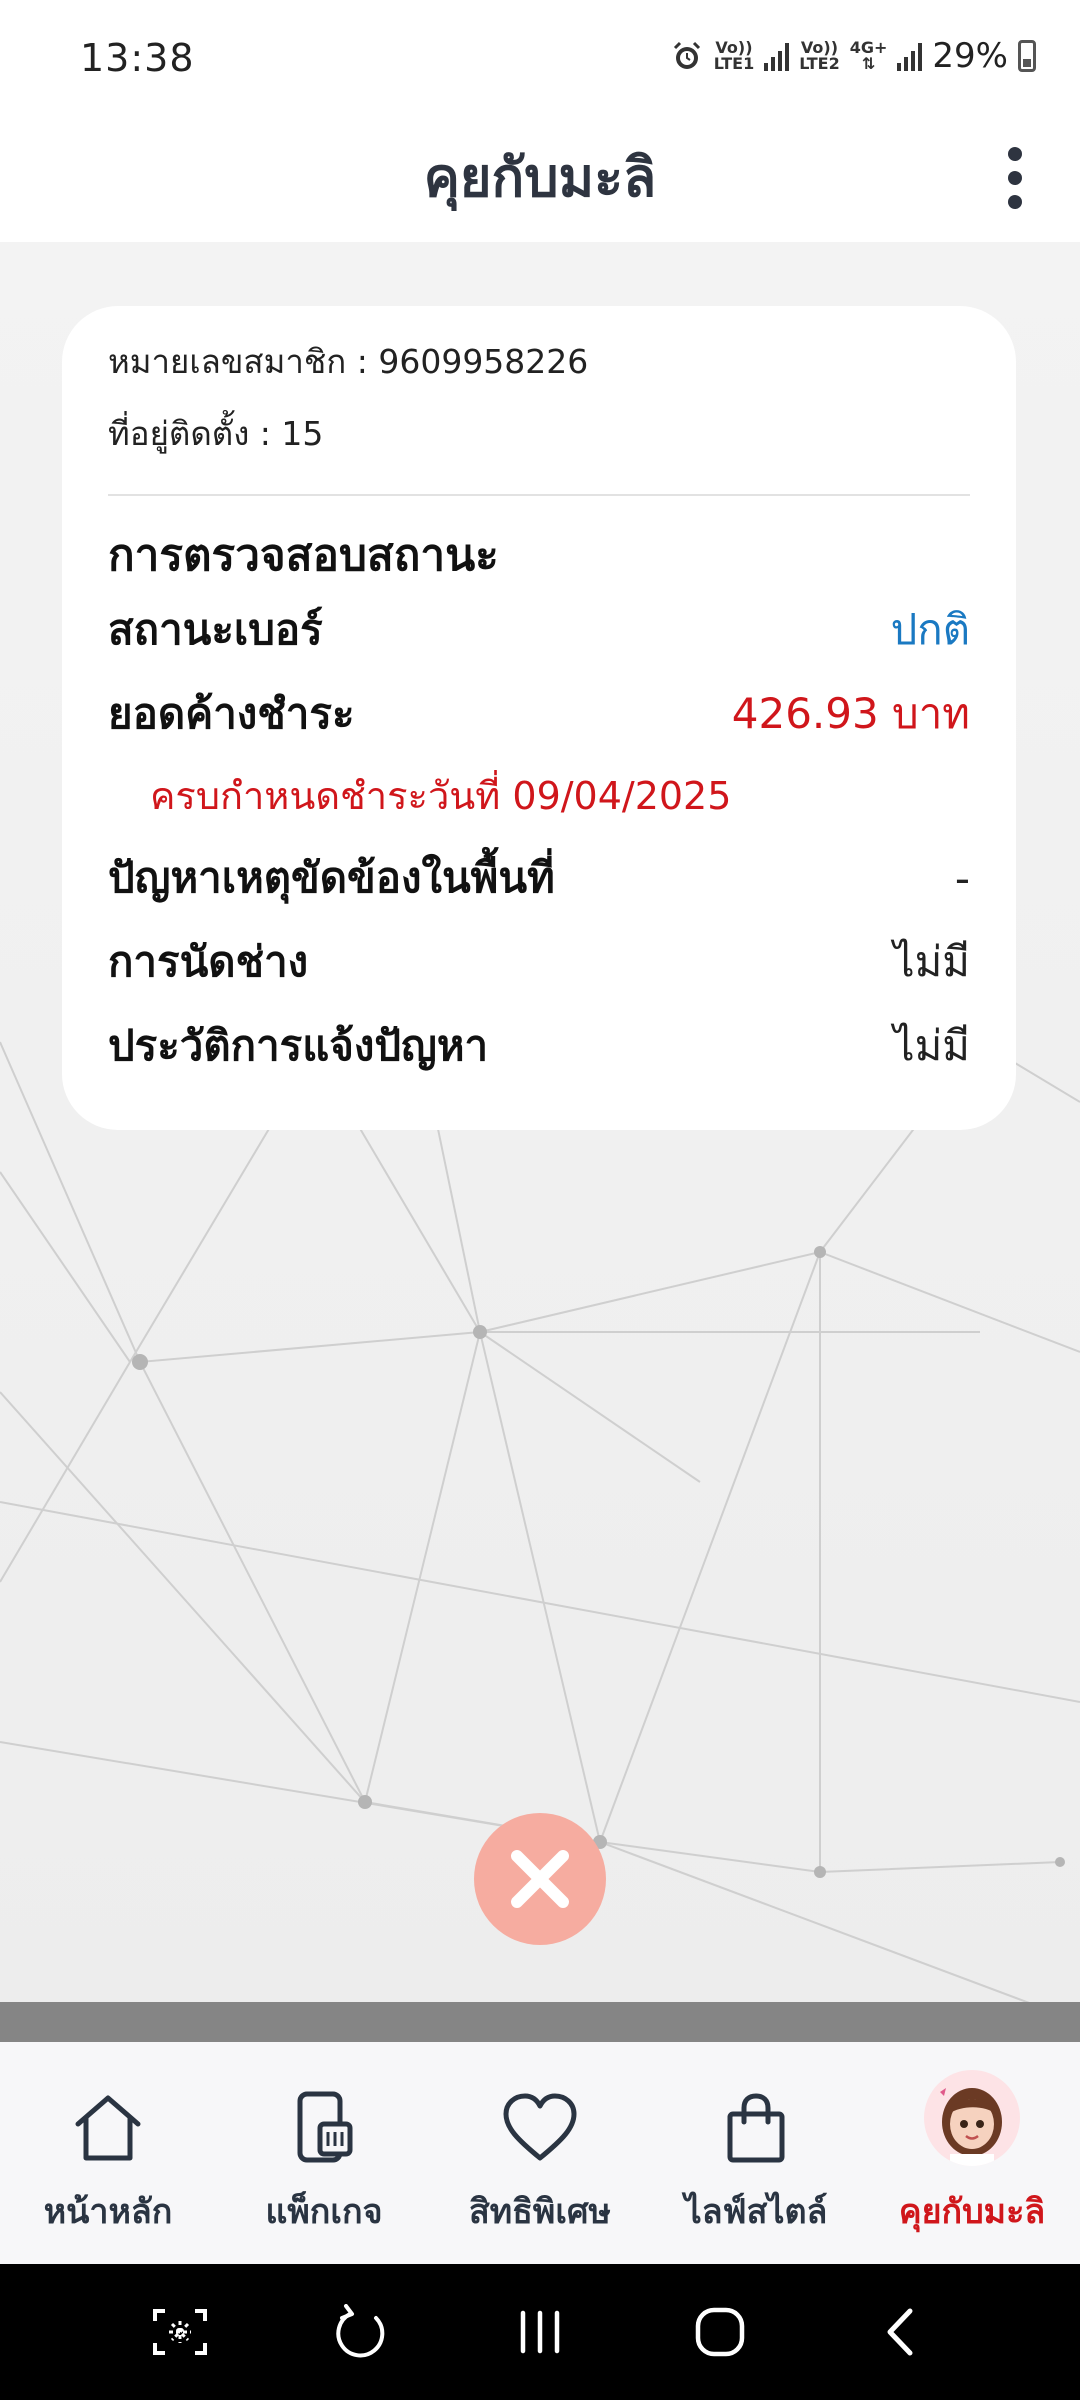 The height and width of the screenshot is (2400, 1080). I want to click on screenshot-button, so click(180, 2332).